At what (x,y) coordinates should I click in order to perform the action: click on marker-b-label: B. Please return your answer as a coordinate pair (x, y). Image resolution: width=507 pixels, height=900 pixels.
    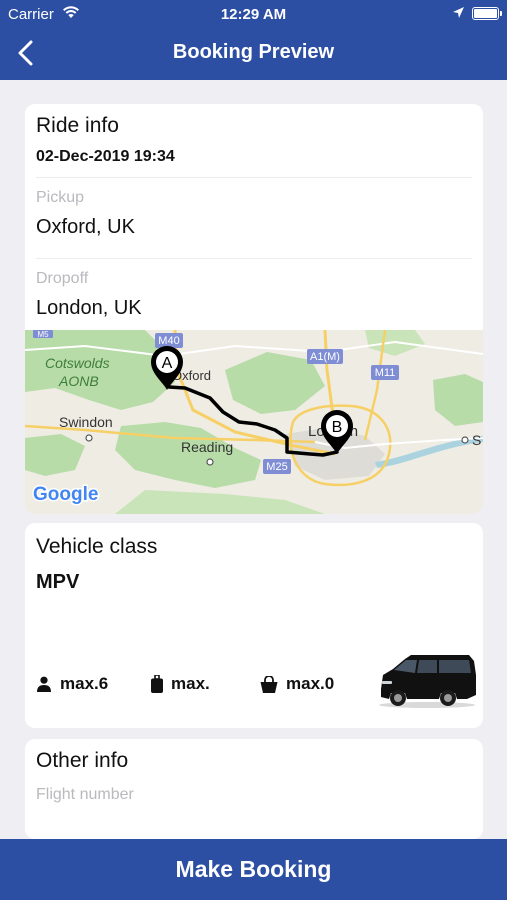
    Looking at the image, I should click on (337, 427).